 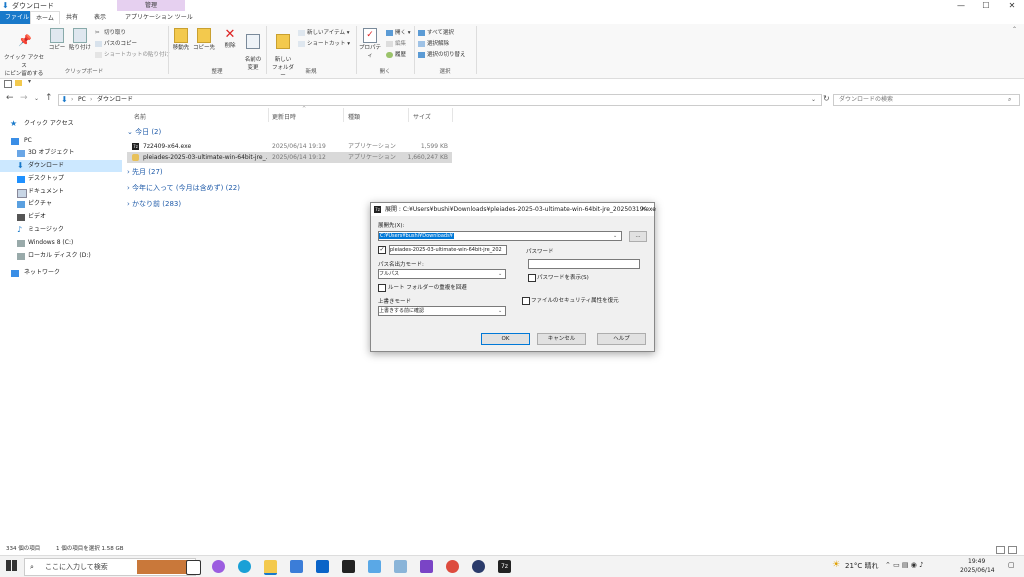 I want to click on properties-small-icon, so click(x=8, y=84).